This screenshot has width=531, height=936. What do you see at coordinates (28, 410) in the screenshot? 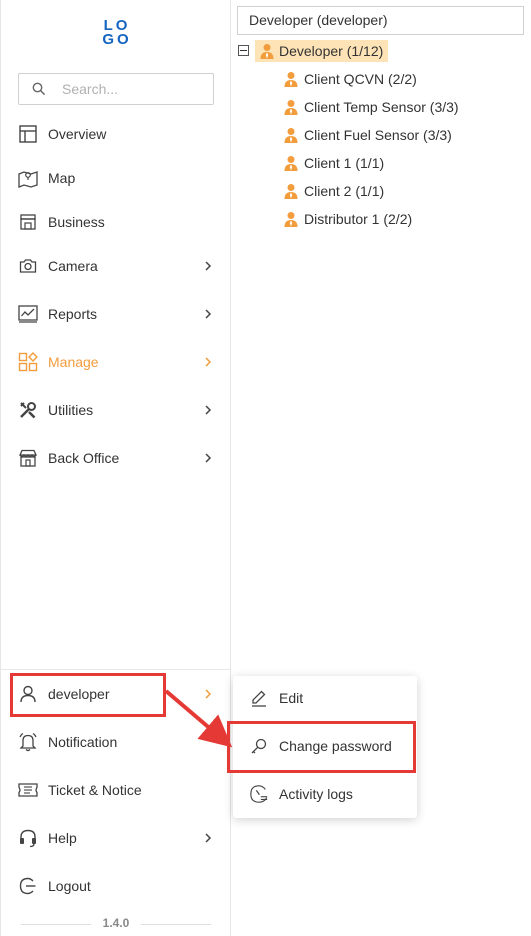
I see `utilities-icon` at bounding box center [28, 410].